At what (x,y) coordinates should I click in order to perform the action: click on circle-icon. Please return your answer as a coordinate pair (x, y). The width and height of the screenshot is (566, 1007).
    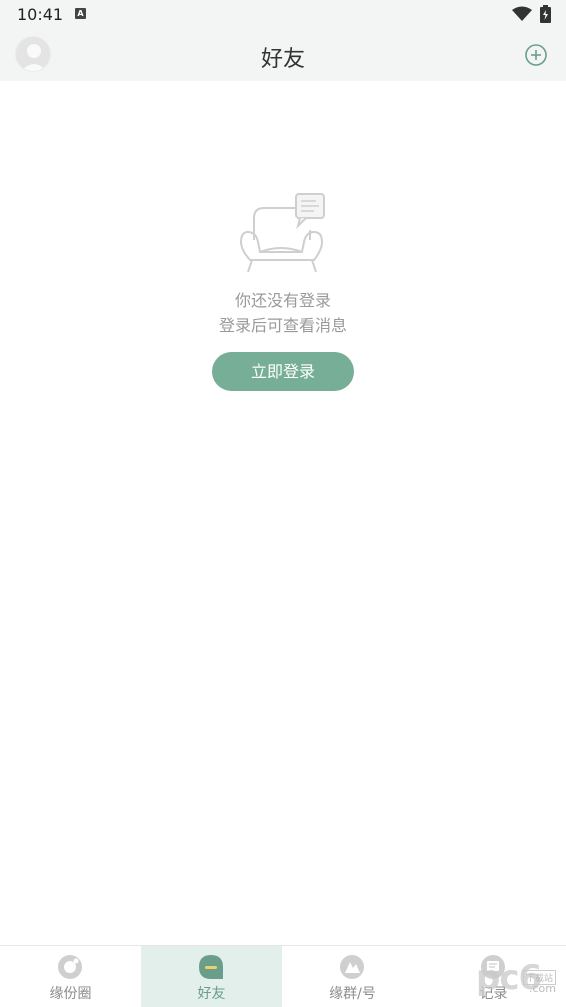
    Looking at the image, I should click on (70, 967).